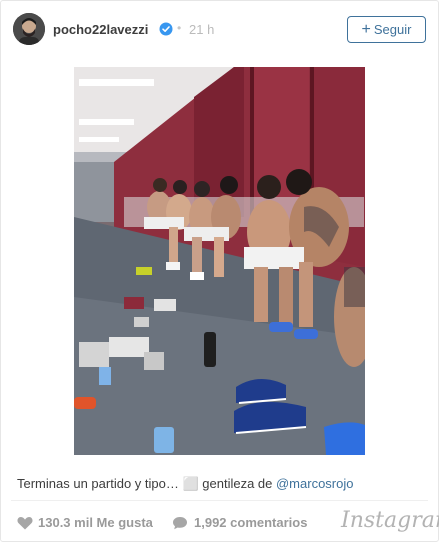 This screenshot has height=542, width=439. What do you see at coordinates (392, 29) in the screenshot?
I see `follow-label: Seguir` at bounding box center [392, 29].